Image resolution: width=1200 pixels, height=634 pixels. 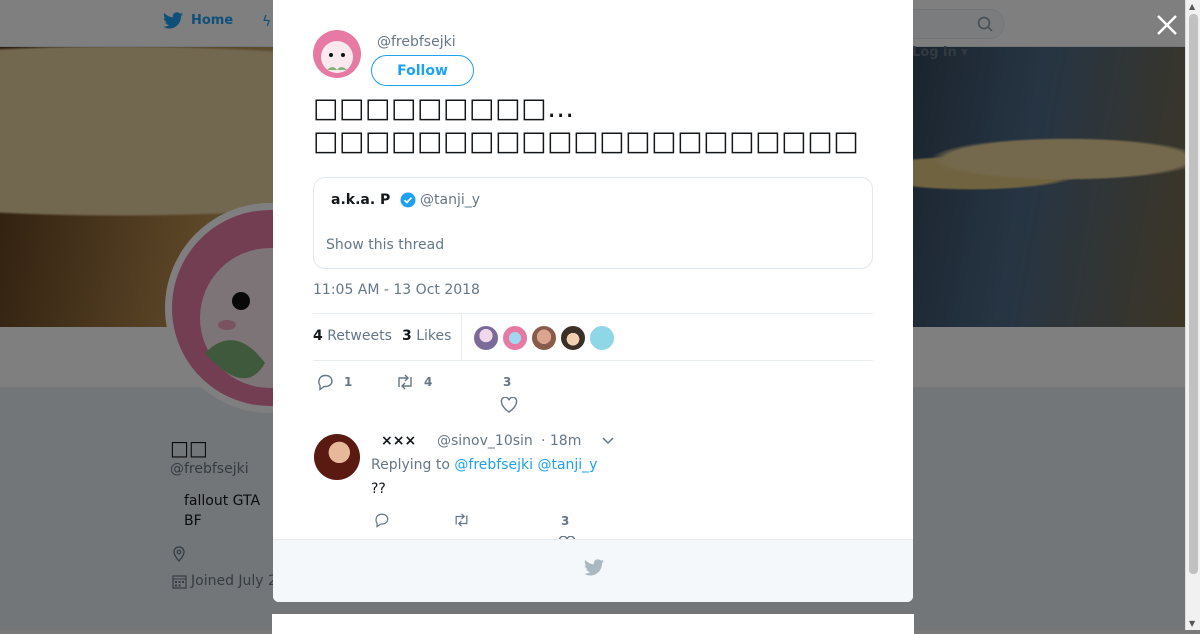 What do you see at coordinates (461, 337) in the screenshot?
I see `stats-divider` at bounding box center [461, 337].